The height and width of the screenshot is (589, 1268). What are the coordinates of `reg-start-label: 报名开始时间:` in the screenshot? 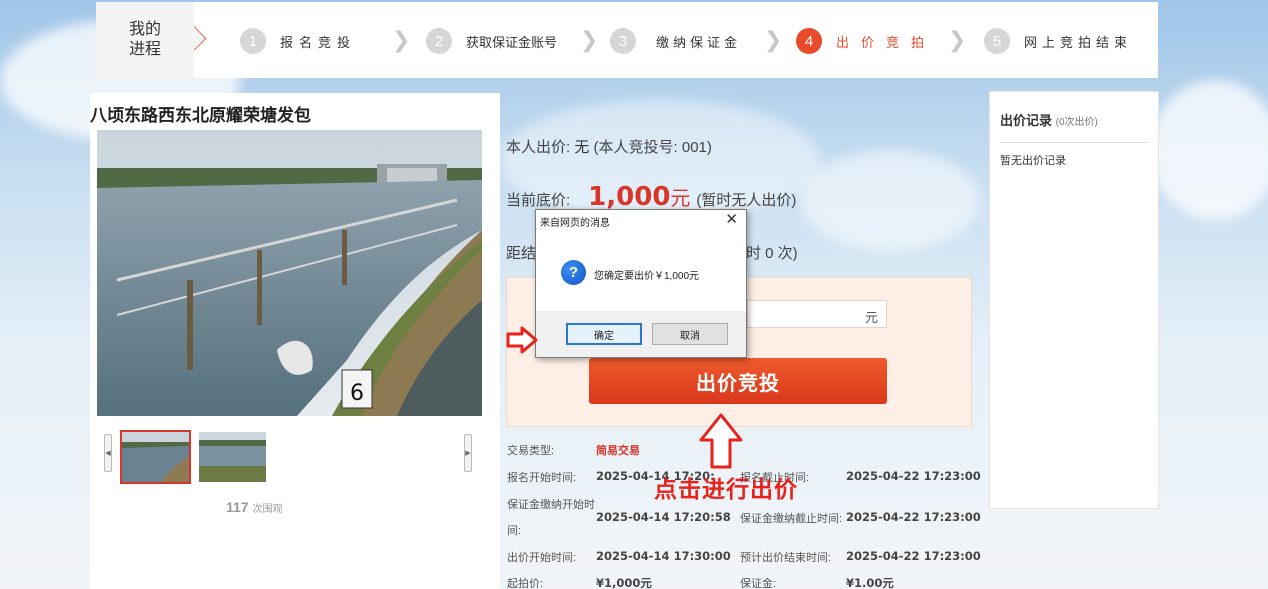 It's located at (542, 478).